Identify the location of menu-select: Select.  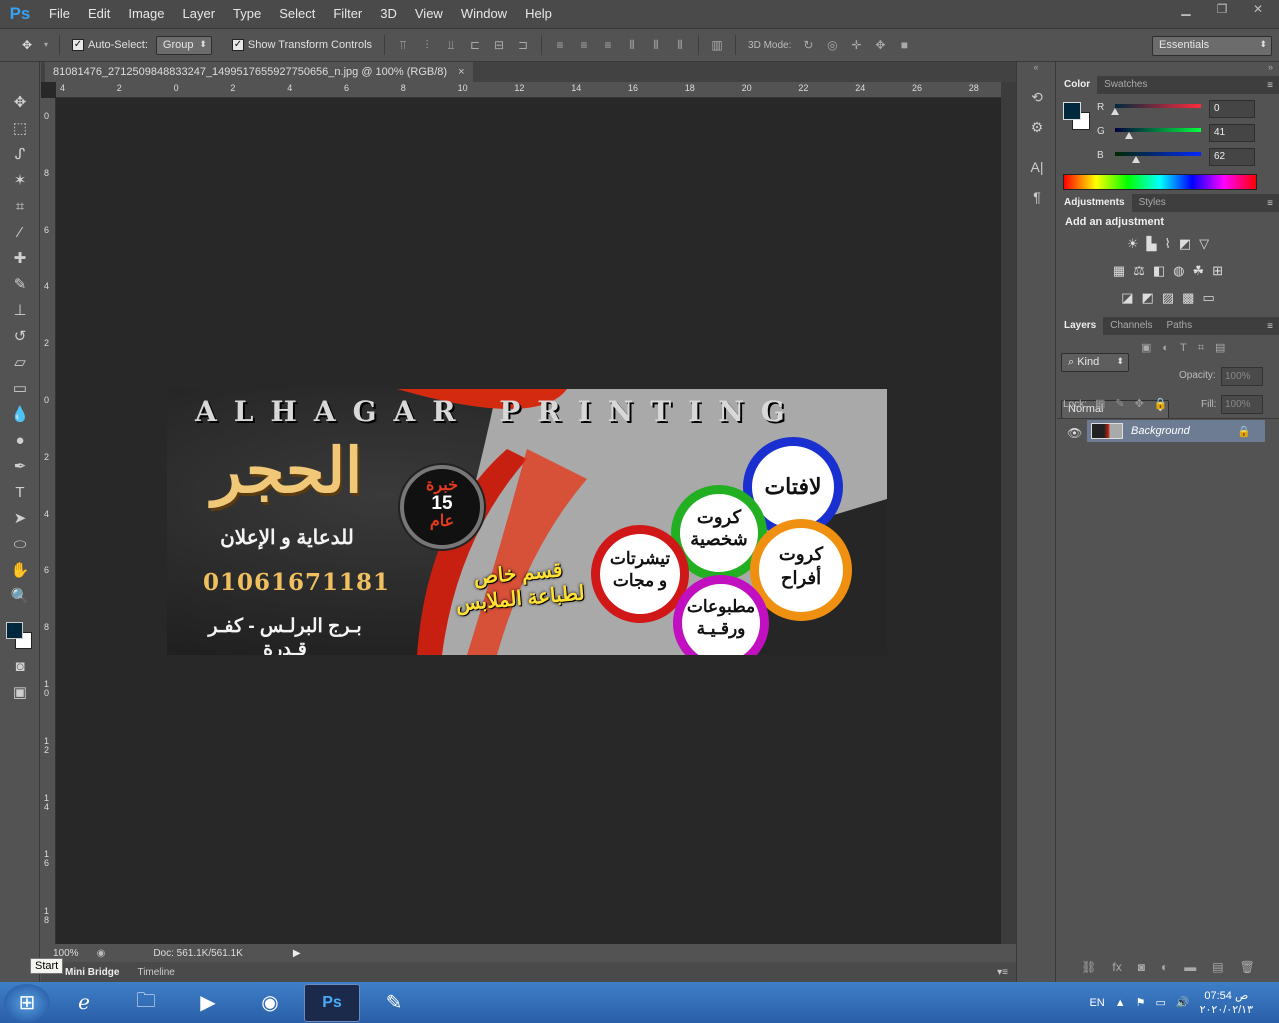
(297, 14).